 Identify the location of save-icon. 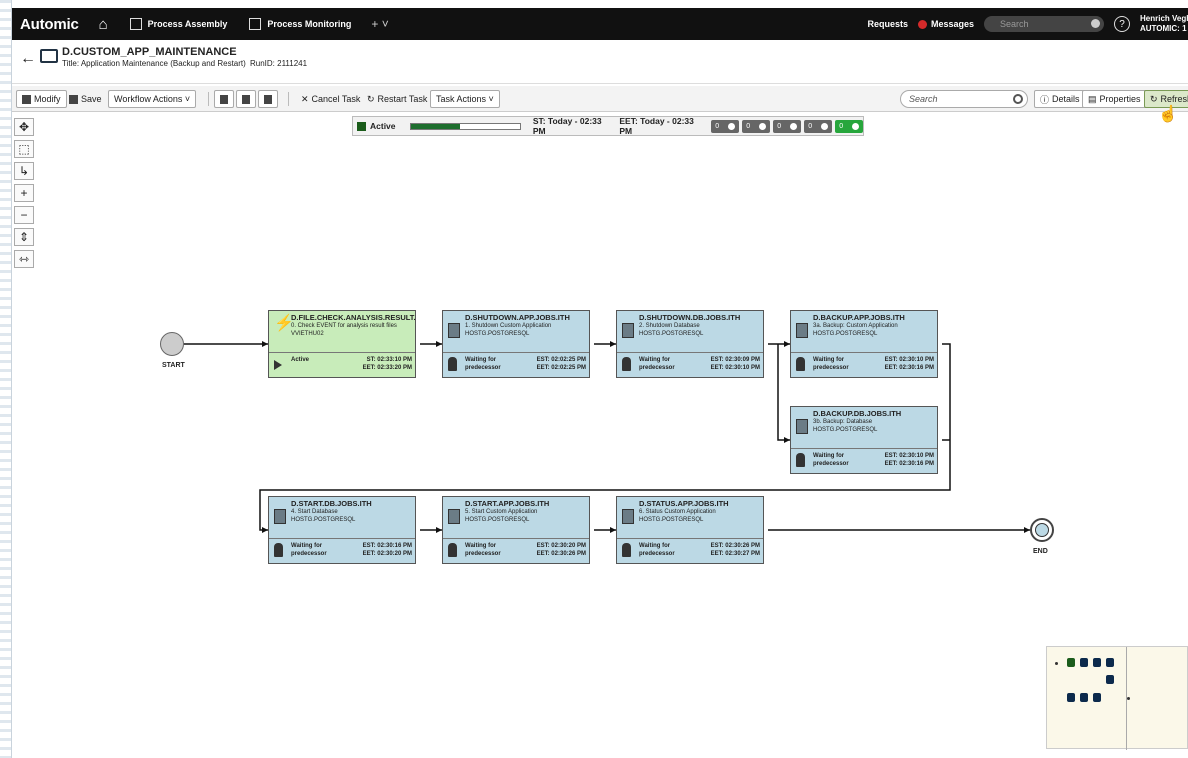
(73, 99).